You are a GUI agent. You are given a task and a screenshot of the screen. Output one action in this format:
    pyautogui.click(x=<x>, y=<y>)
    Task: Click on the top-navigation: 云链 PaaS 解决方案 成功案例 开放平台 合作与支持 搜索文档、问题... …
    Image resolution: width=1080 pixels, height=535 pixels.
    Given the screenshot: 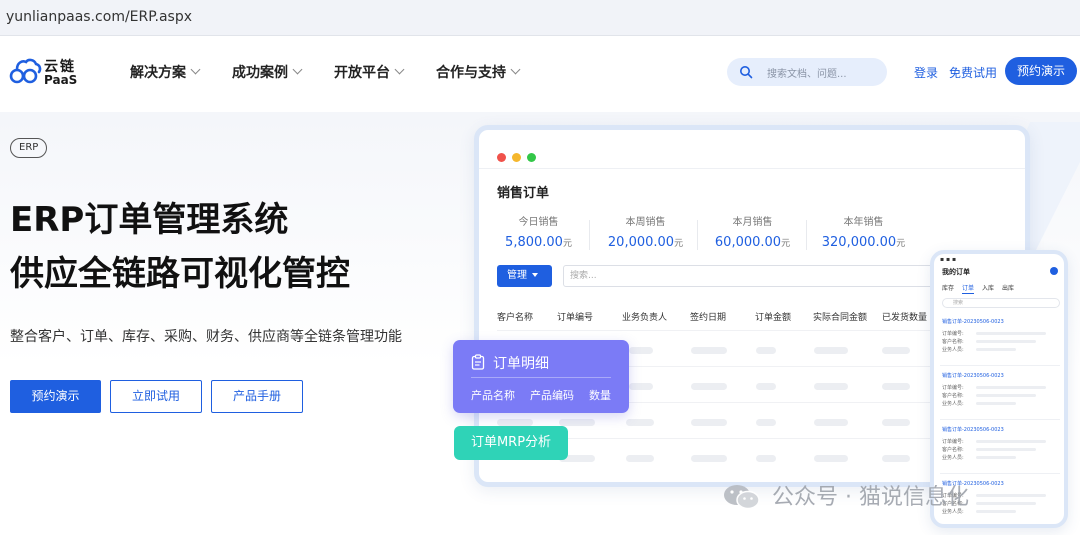 What is the action you would take?
    pyautogui.click(x=540, y=72)
    